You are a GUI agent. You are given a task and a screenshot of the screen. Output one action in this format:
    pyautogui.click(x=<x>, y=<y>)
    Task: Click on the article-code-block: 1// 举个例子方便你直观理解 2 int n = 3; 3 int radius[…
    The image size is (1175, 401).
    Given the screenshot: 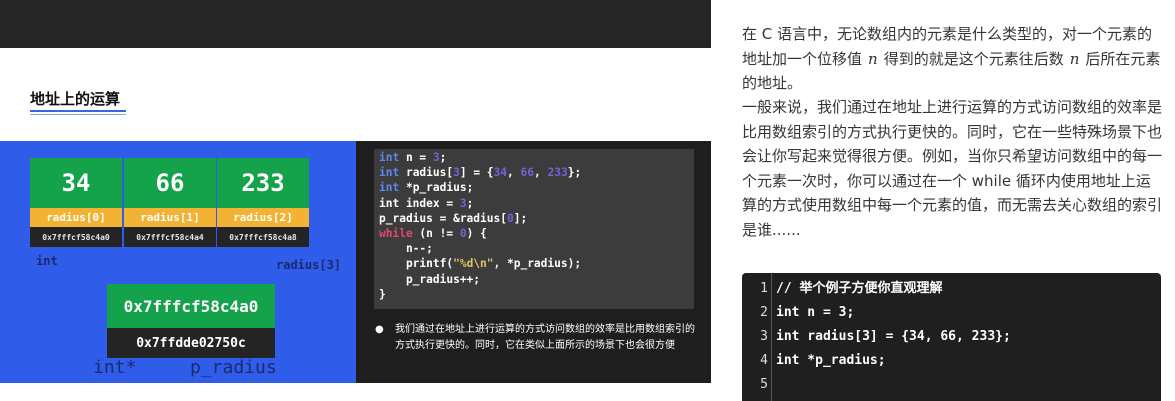 What is the action you would take?
    pyautogui.click(x=951, y=337)
    